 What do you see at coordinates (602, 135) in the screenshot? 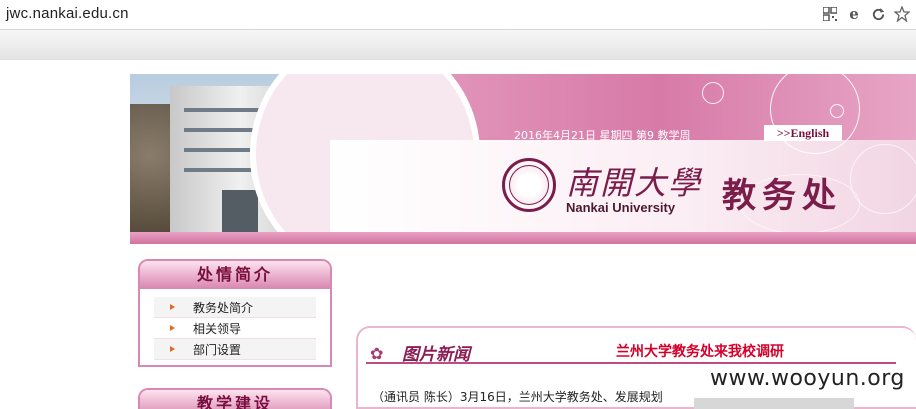
I see `date-line: 2016年4月21日 星期四 第9 教学周` at bounding box center [602, 135].